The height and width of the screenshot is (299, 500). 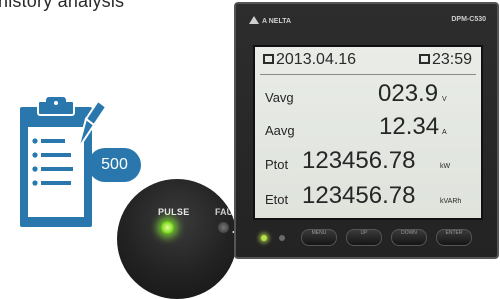 What do you see at coordinates (268, 59) in the screenshot?
I see `calendar-icon` at bounding box center [268, 59].